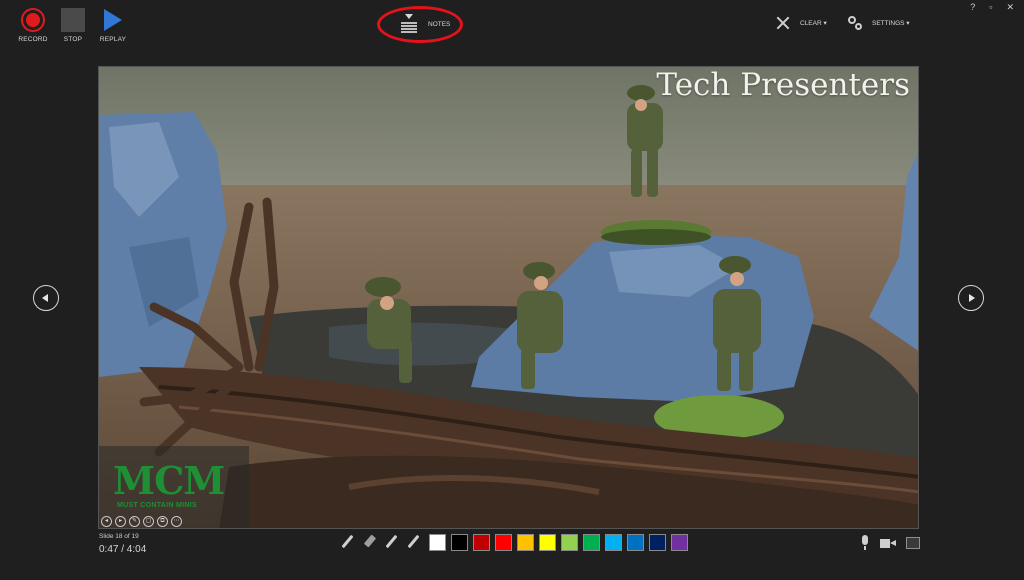  I want to click on window-controls: ? ▫ ✕, so click(992, 7).